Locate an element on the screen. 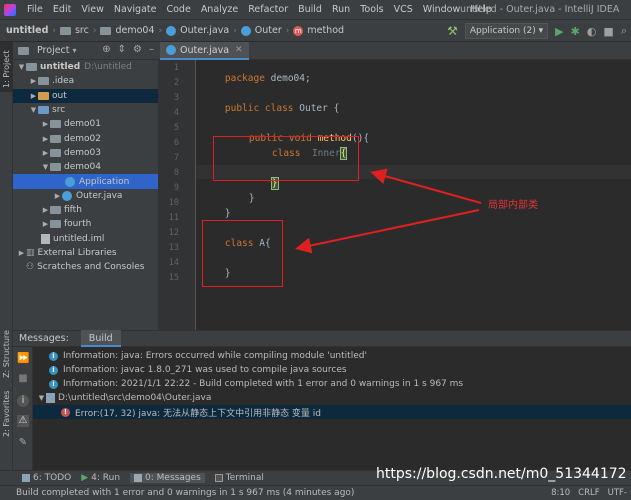 The height and width of the screenshot is (500, 631). favorites-tool-button: 2: Favorites is located at coordinates (6, 412).